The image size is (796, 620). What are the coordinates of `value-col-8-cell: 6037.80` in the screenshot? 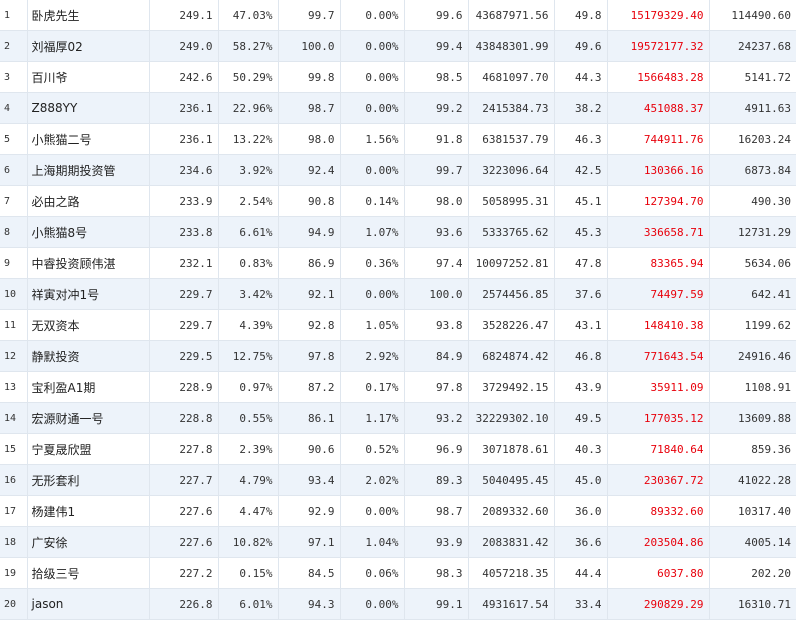 It's located at (658, 573).